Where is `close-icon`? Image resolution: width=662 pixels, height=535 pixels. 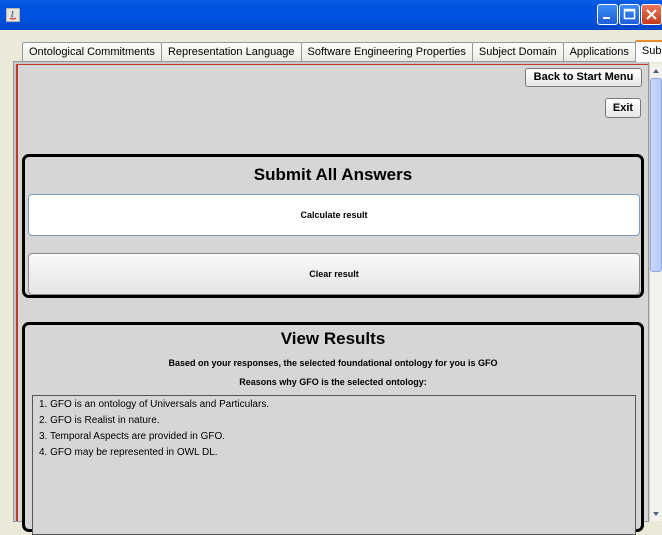 close-icon is located at coordinates (651, 14).